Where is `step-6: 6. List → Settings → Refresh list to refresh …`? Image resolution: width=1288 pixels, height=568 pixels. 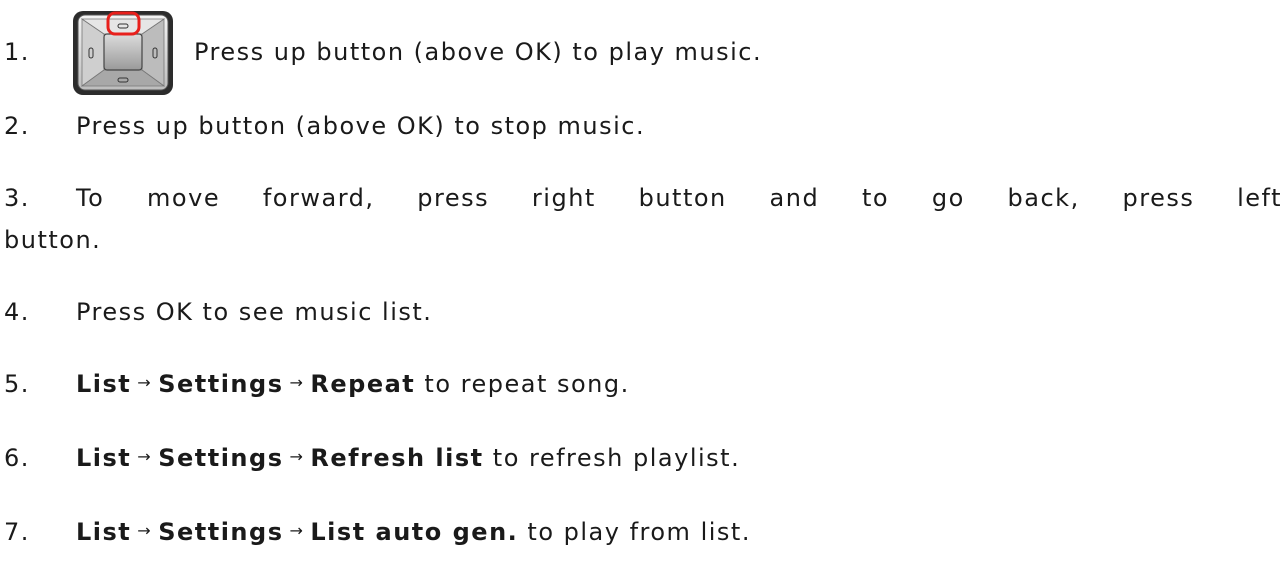 step-6: 6. List → Settings → Refresh list to refresh … is located at coordinates (372, 458).